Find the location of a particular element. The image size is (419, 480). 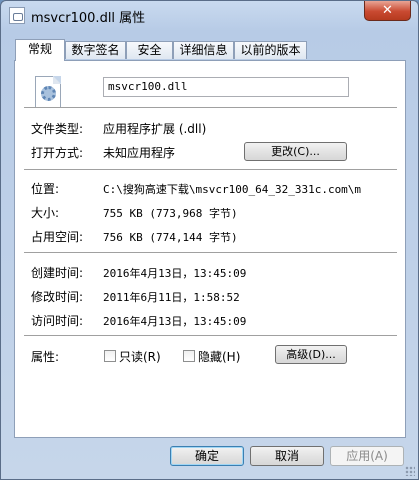

tab-previous-versions: 以前的版本 is located at coordinates (270, 50).